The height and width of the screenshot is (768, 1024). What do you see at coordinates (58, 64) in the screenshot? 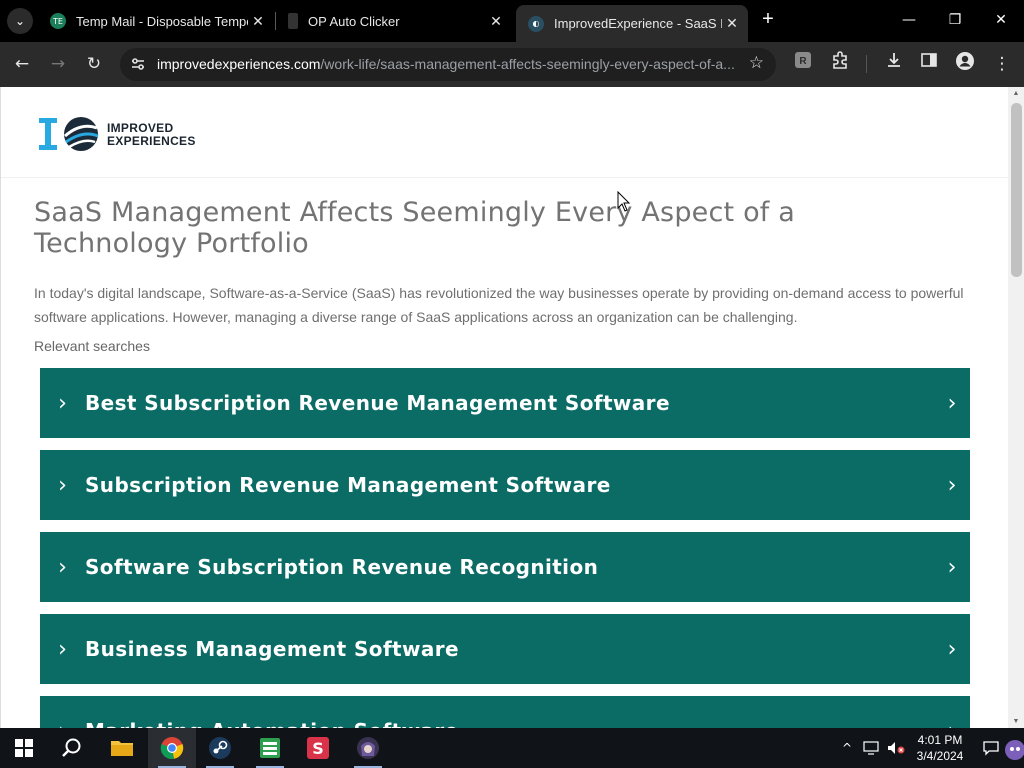
I see `forward-arrow-icon: →` at bounding box center [58, 64].